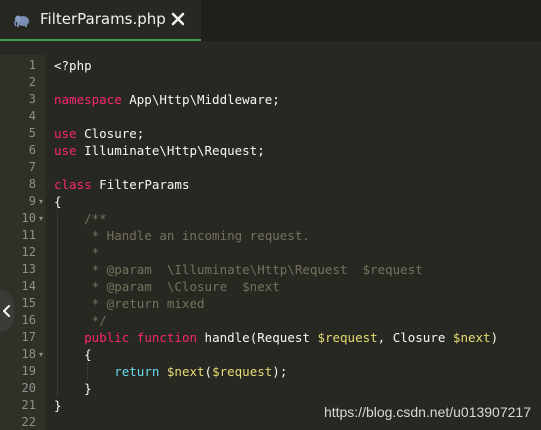 This screenshot has width=541, height=430. I want to click on line-number: 21, so click(28, 405).